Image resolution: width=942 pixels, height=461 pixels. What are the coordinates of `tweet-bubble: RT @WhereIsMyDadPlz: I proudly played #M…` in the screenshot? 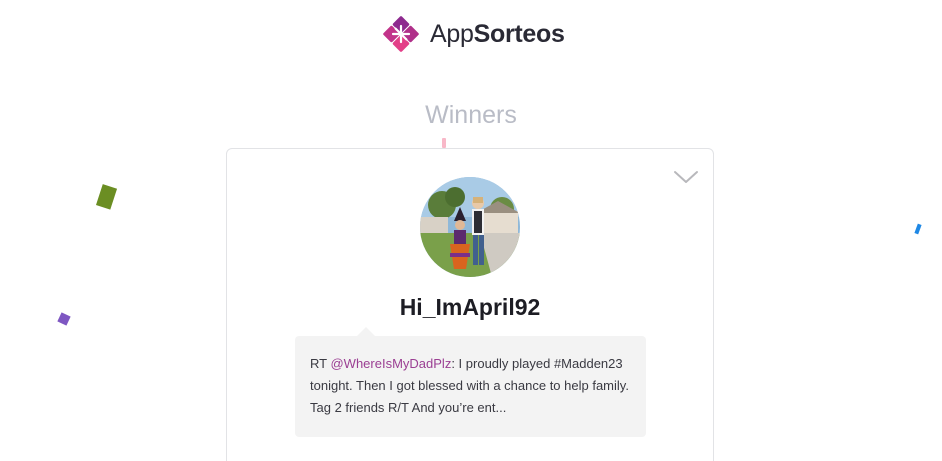 It's located at (470, 382).